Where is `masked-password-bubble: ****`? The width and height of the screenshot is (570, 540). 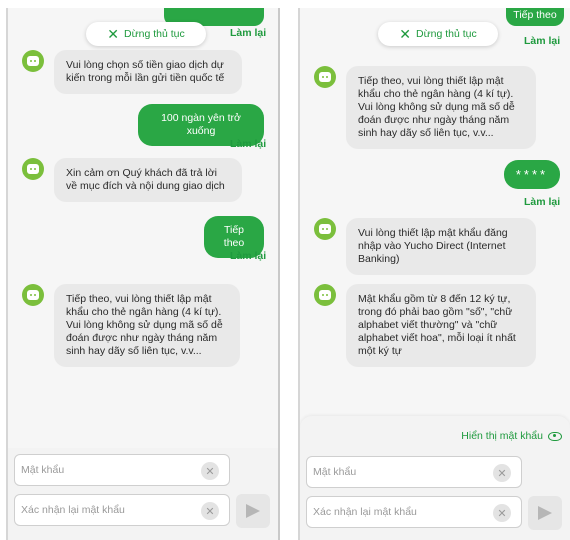 masked-password-bubble: **** is located at coordinates (532, 174).